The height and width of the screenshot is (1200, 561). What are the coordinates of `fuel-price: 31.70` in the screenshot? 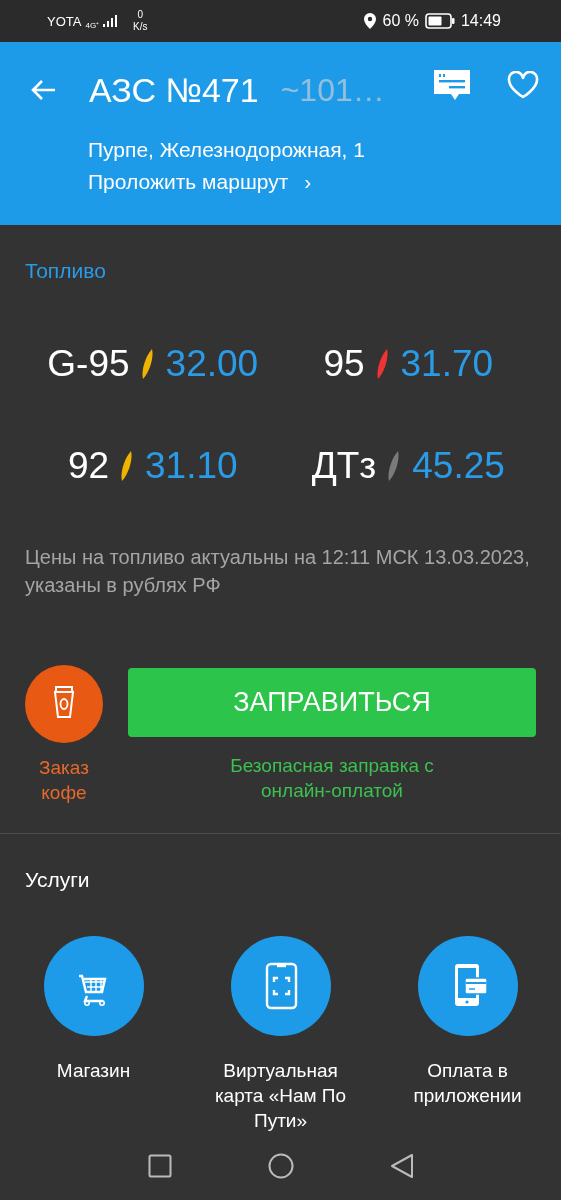 It's located at (447, 364).